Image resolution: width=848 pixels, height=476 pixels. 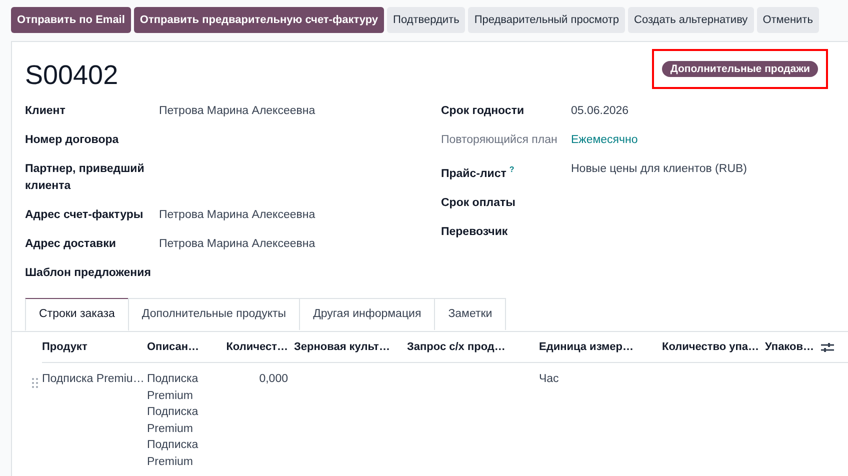 What do you see at coordinates (273, 379) in the screenshot?
I see `table-cell-text: 0,000` at bounding box center [273, 379].